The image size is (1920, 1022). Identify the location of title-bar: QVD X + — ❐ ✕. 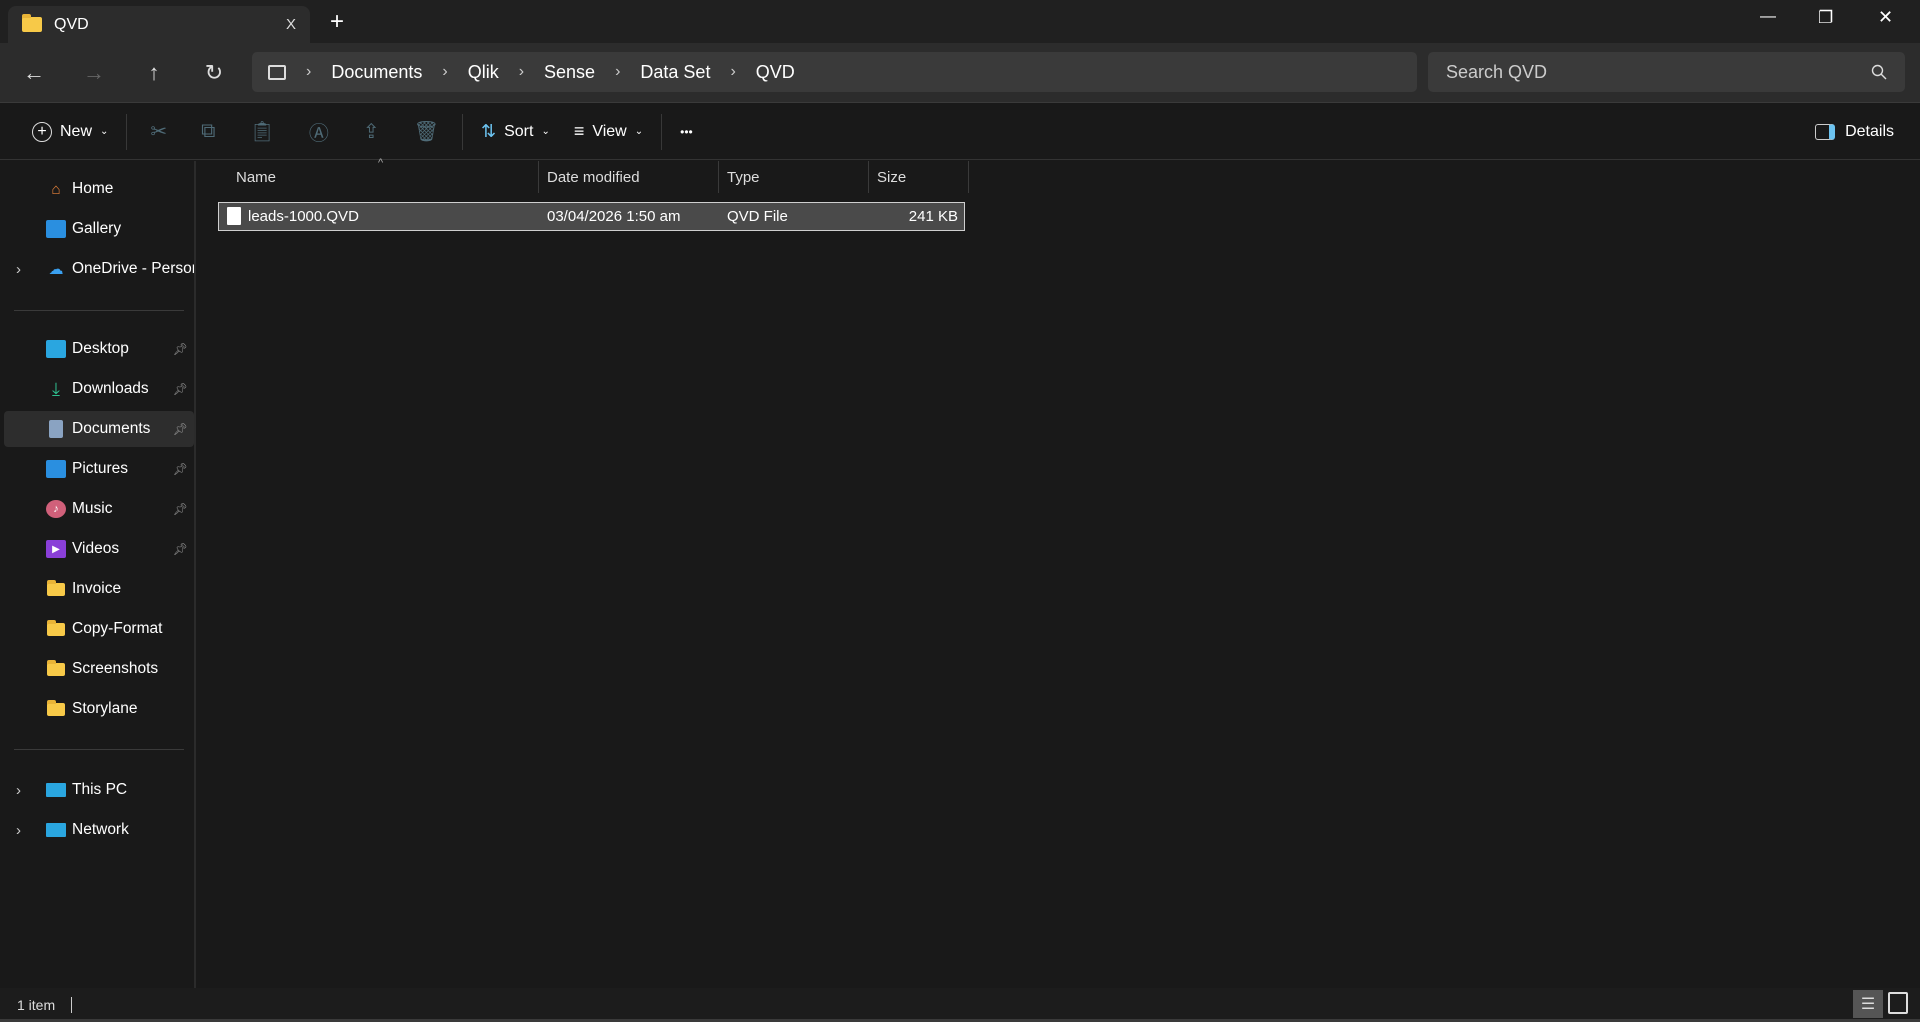
(960, 21).